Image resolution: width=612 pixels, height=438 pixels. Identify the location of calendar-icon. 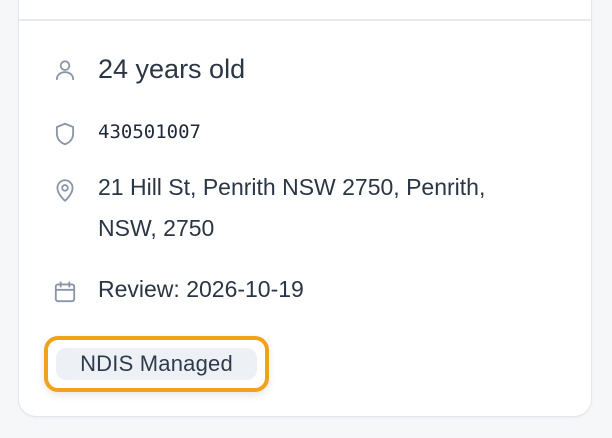
(65, 292).